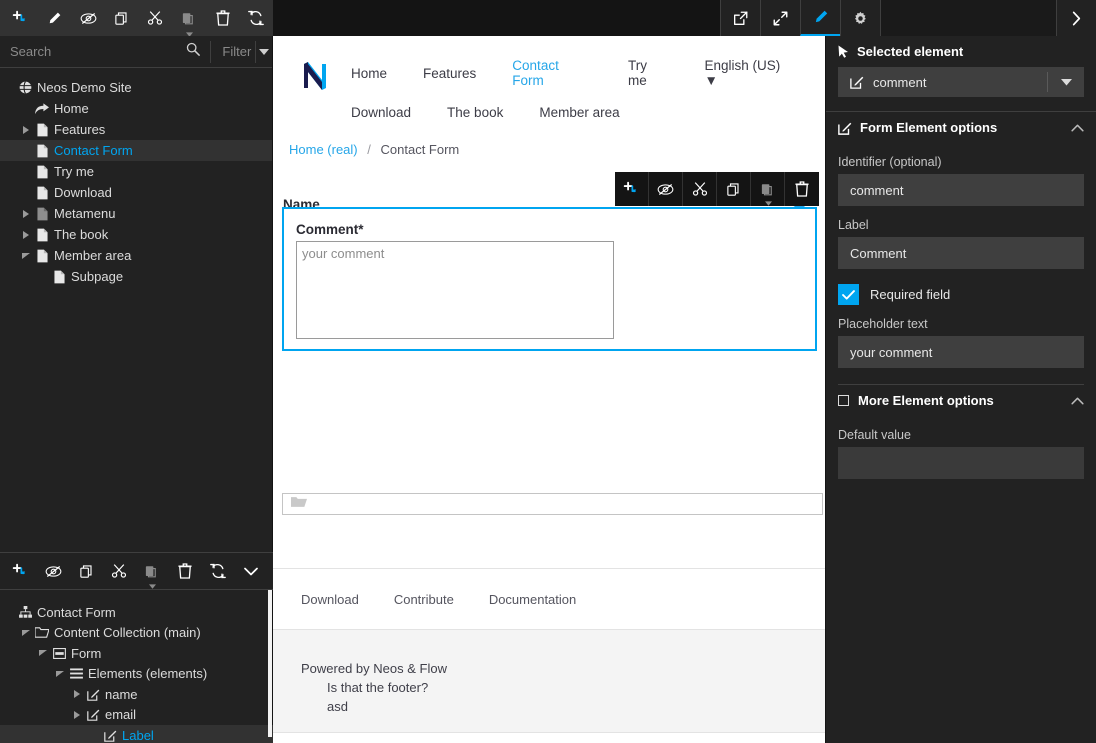 This screenshot has width=1096, height=743. I want to click on page-tree-item: Contact Form, so click(136, 150).